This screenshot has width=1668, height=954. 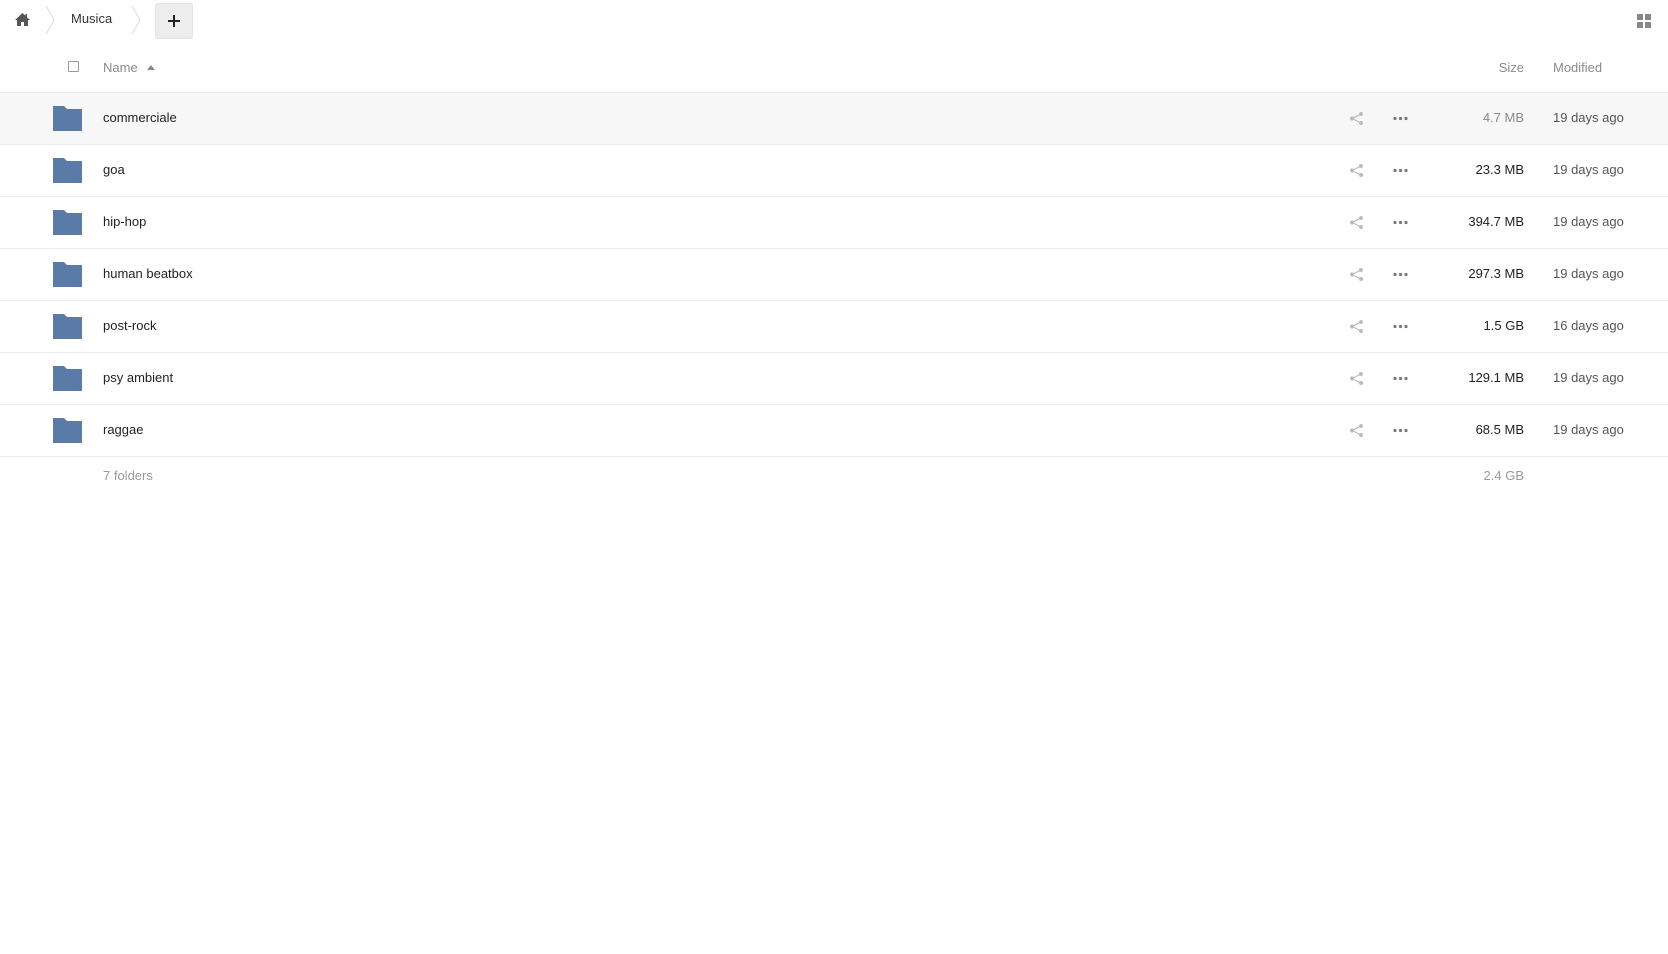 I want to click on grid-view-icon, so click(x=1644, y=21).